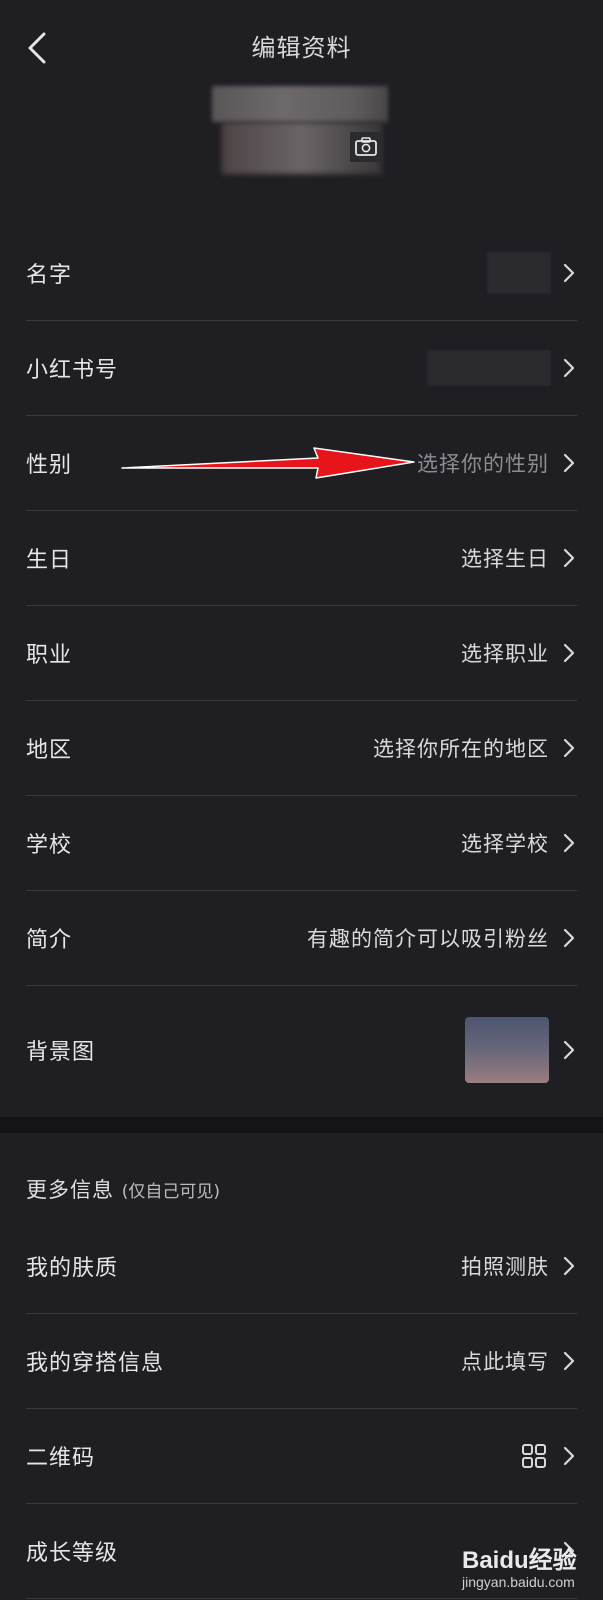 This screenshot has width=603, height=1600. What do you see at coordinates (301, 558) in the screenshot?
I see `row-birthday: 生日 选择生日` at bounding box center [301, 558].